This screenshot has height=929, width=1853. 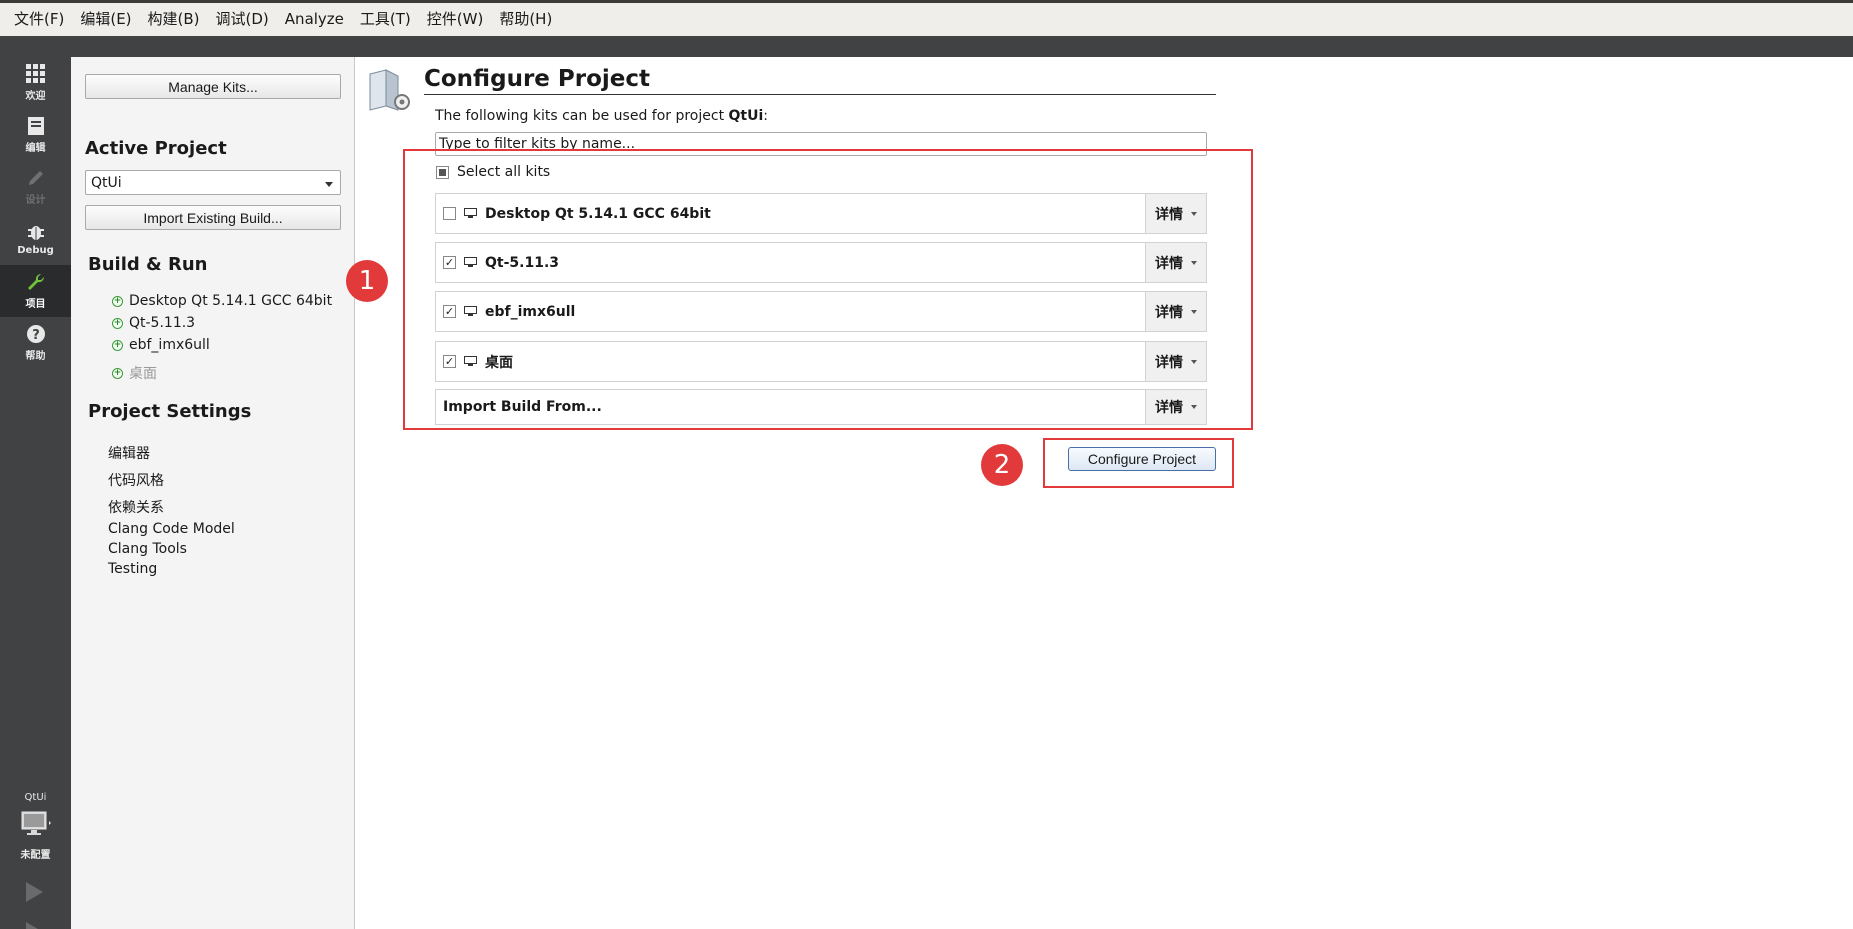 What do you see at coordinates (136, 507) in the screenshot?
I see `settings-dependencies: 依赖关系` at bounding box center [136, 507].